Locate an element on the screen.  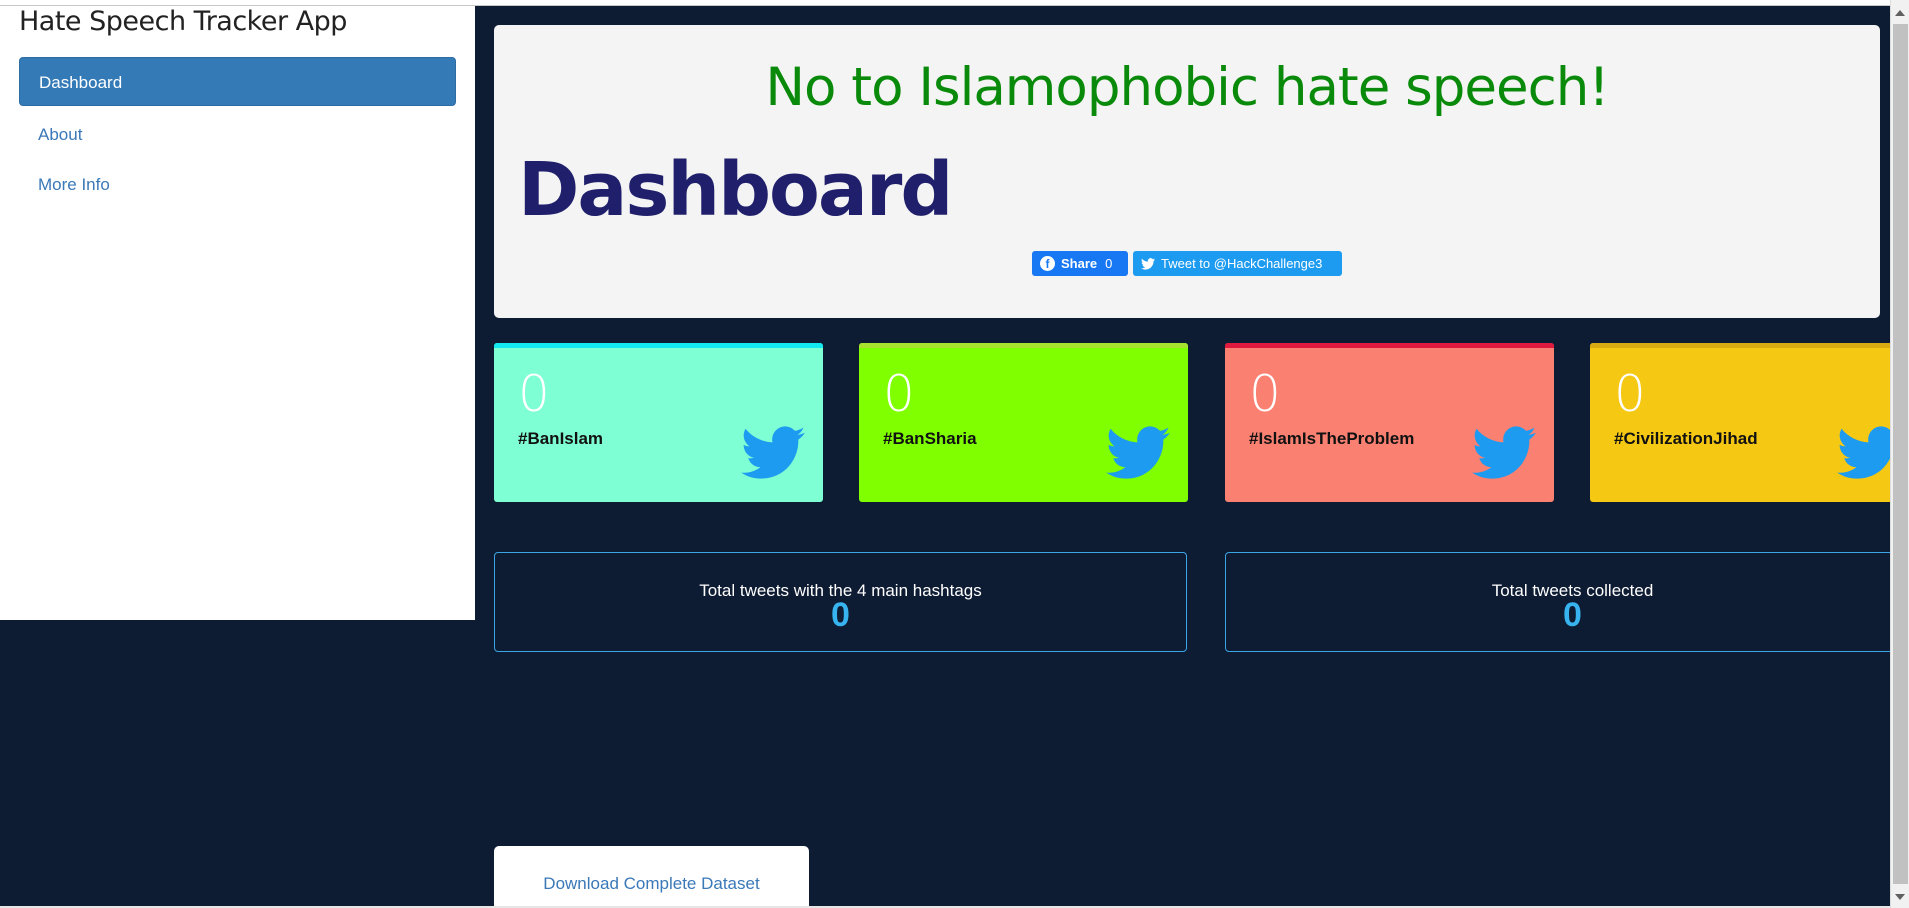
total-main-hashtags-value: 0 is located at coordinates (840, 615).